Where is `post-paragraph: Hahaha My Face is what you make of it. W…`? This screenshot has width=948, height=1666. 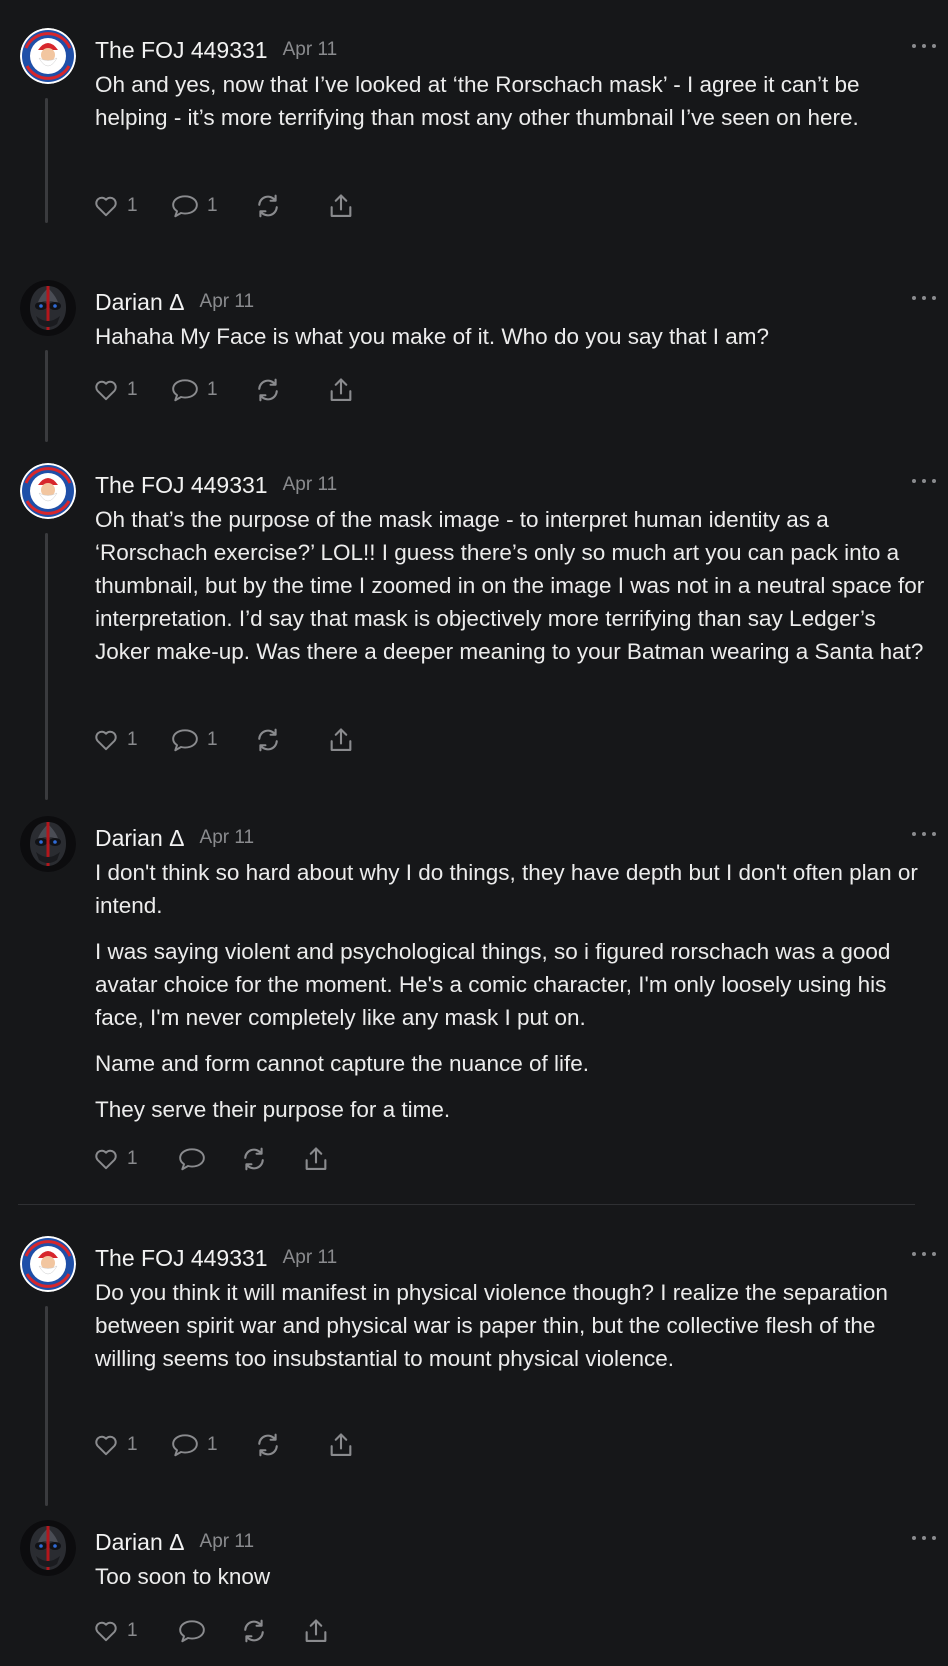
post-paragraph: Hahaha My Face is what you make of it. W… is located at coordinates (432, 336).